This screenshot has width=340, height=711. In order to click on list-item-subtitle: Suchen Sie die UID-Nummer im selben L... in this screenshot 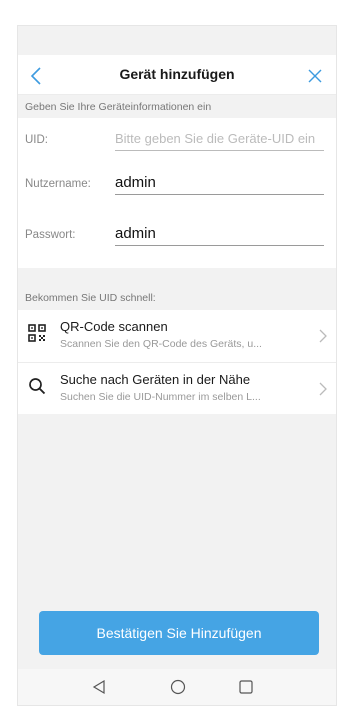, I will do `click(160, 397)`.